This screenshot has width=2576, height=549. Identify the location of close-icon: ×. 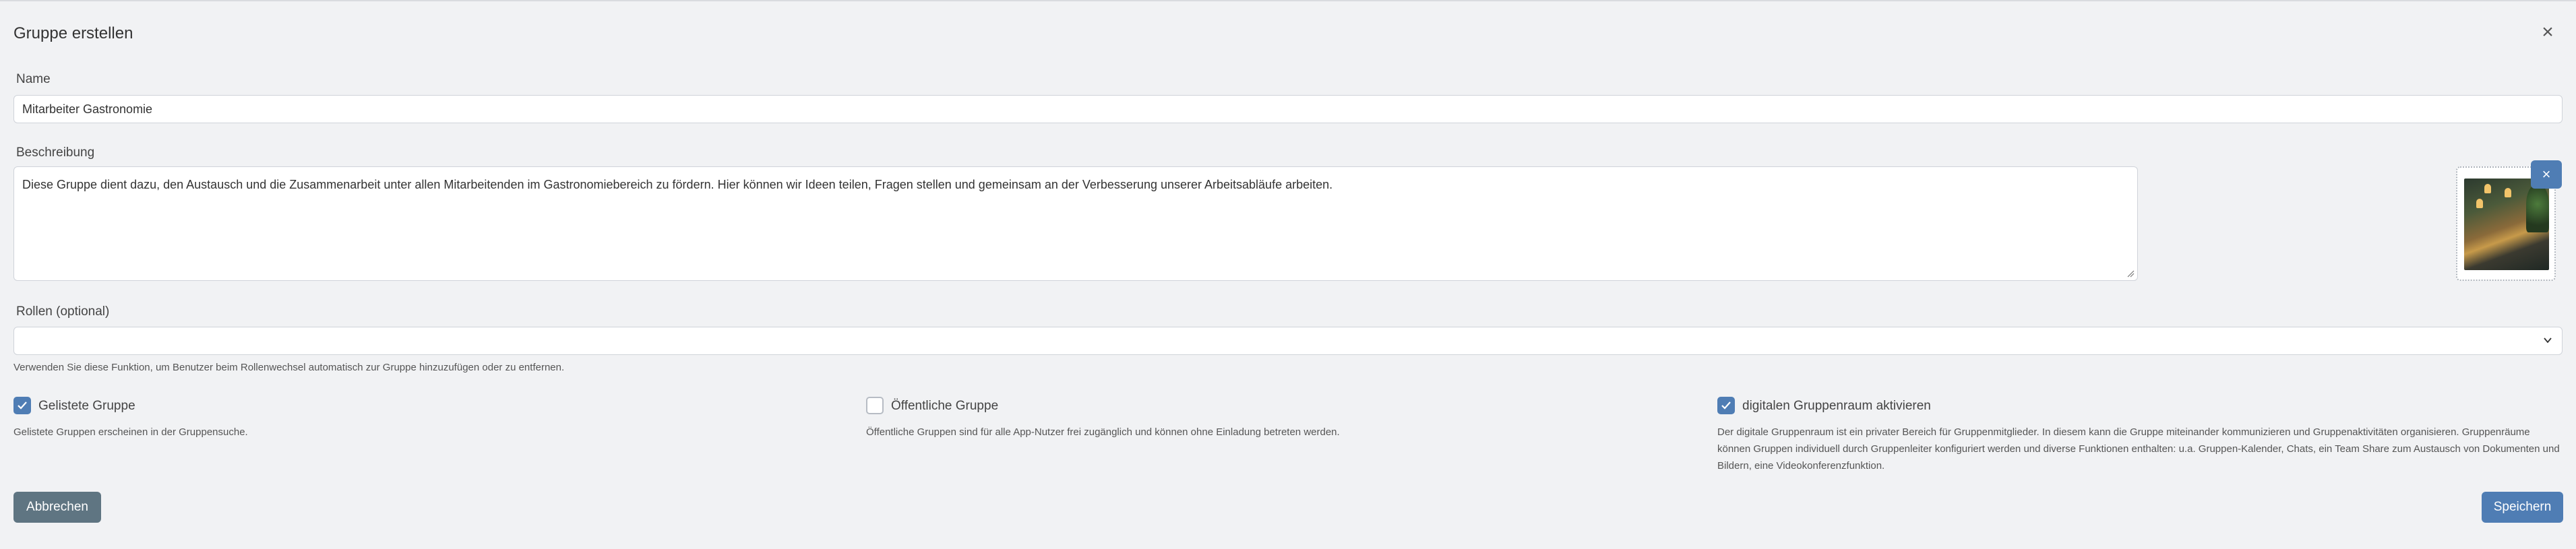
(2547, 32).